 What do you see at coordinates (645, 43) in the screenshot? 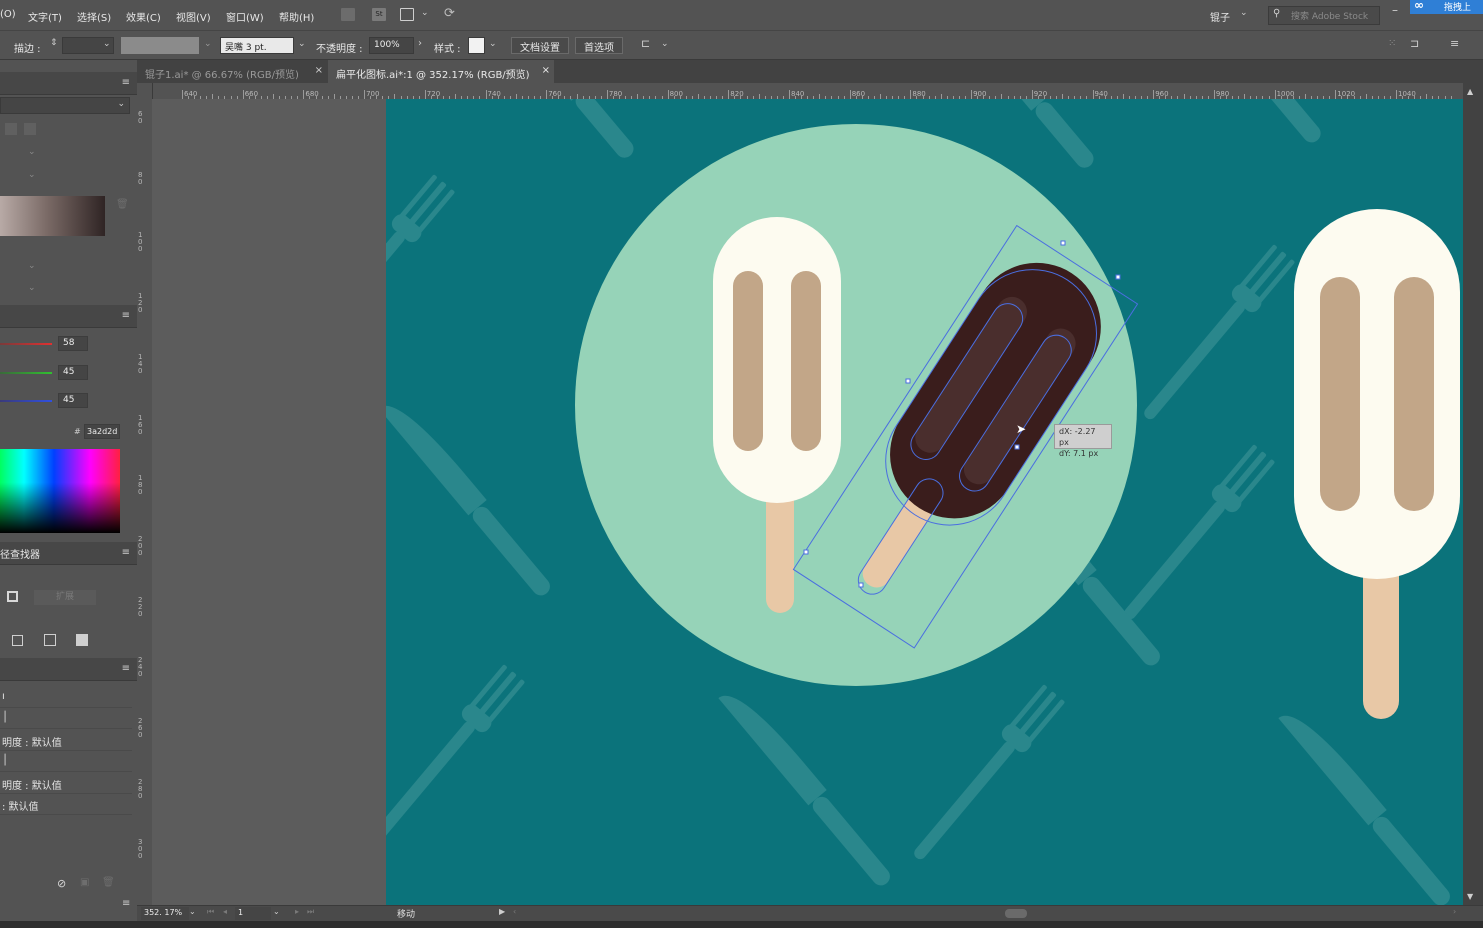
I see `align-icon: ⊏` at bounding box center [645, 43].